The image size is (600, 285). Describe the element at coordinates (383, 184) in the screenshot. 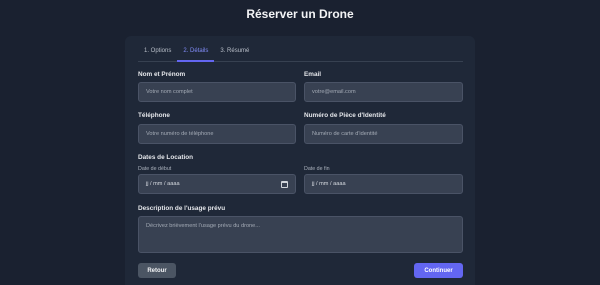

I see `end-date-input: jj / mm / aaaa` at that location.